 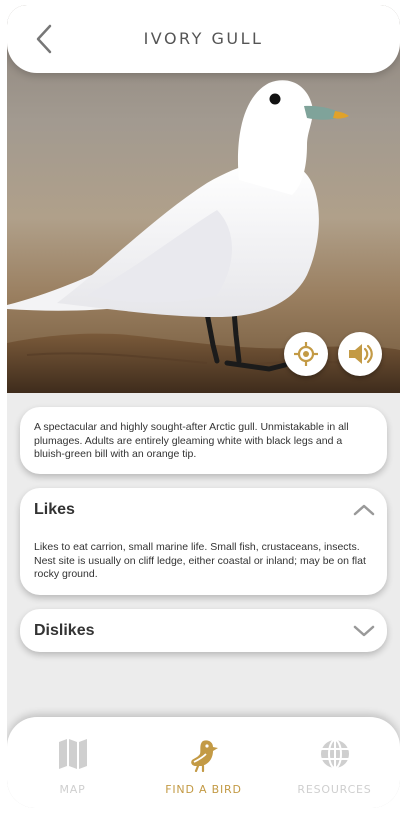 What do you see at coordinates (203, 630) in the screenshot?
I see `dislikes-section: Dislikes` at bounding box center [203, 630].